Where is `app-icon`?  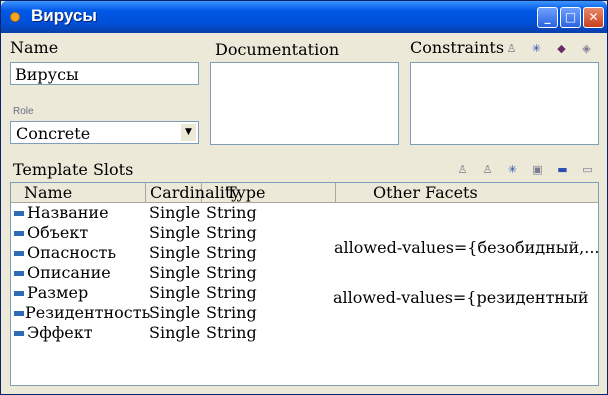 app-icon is located at coordinates (15, 17).